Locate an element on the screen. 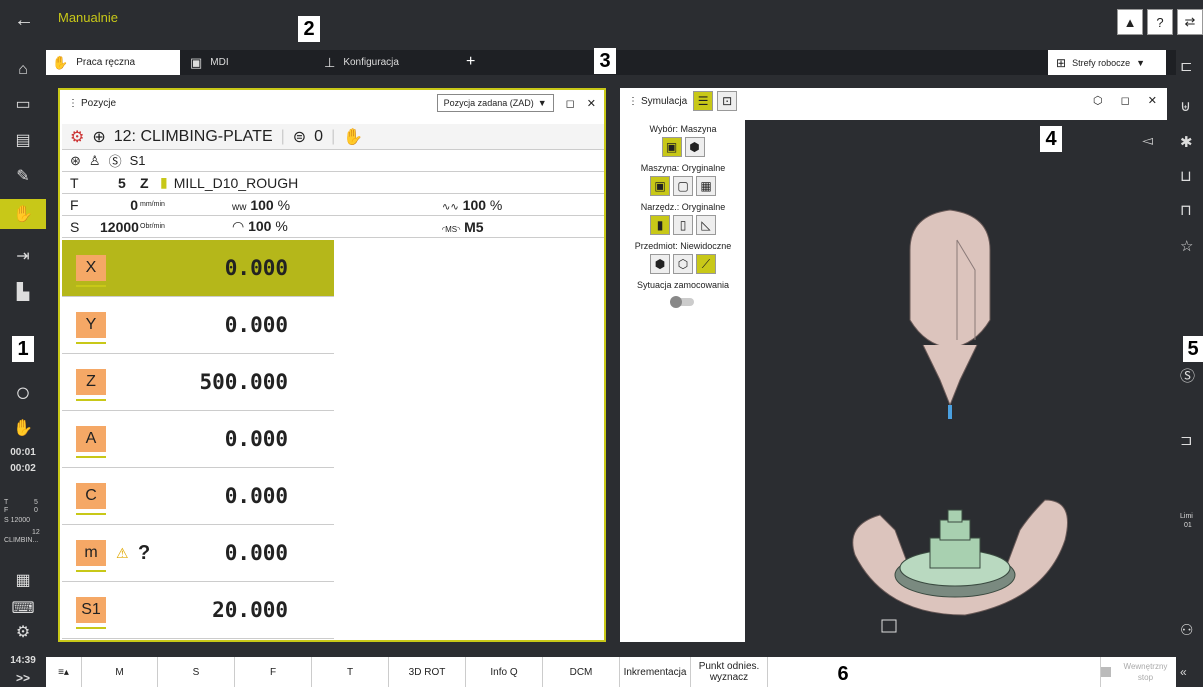 This screenshot has width=1203, height=687. increment-button: Inkrementacja is located at coordinates (655, 672).